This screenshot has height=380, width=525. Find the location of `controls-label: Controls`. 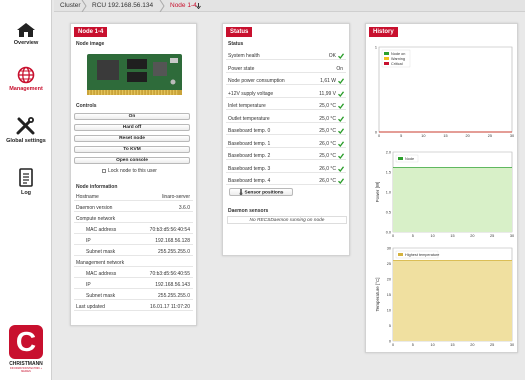

controls-label: Controls is located at coordinates (86, 106).